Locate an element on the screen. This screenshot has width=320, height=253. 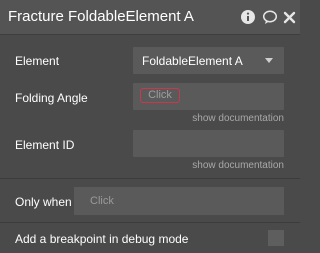
comment-icon is located at coordinates (270, 17).